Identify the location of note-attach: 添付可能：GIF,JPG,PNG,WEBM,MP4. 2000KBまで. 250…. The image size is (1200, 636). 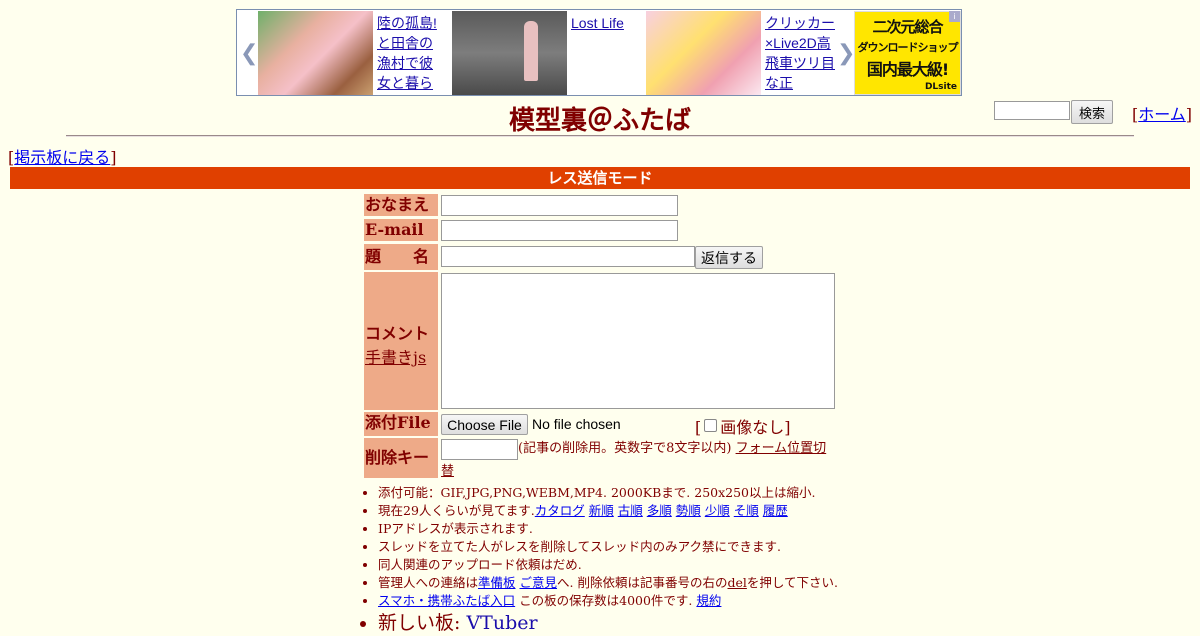
(597, 492).